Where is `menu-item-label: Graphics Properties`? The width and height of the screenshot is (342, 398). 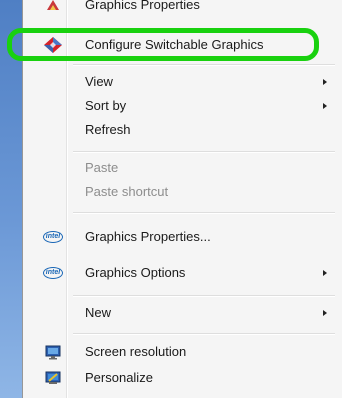 menu-item-label: Graphics Properties is located at coordinates (142, 6).